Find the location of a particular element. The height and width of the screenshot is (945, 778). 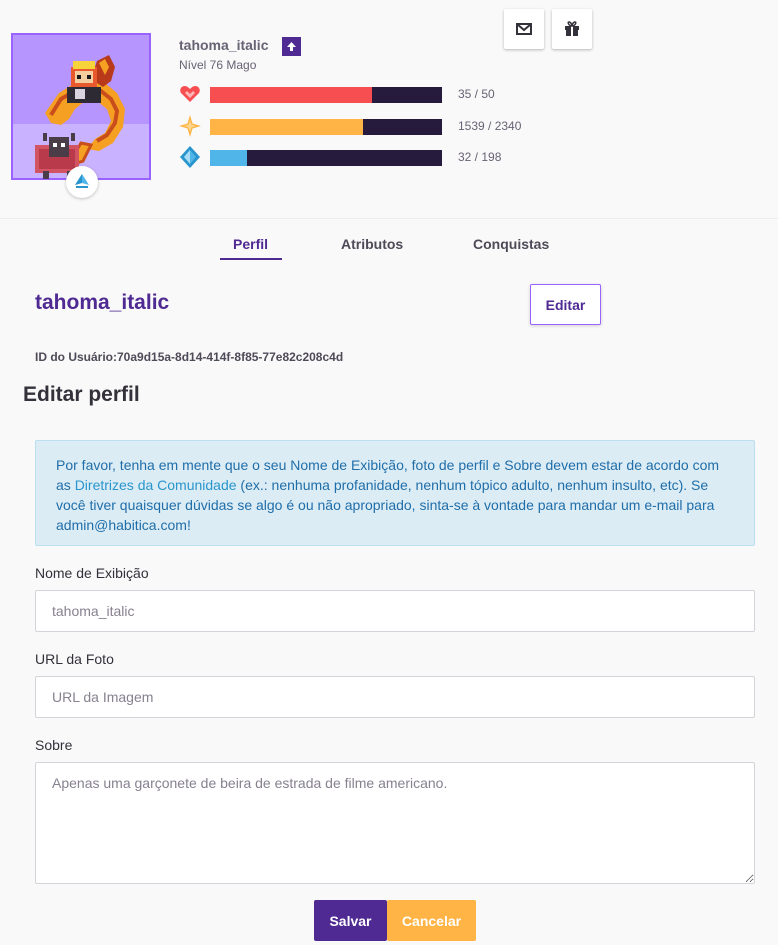

avatar-sprite is located at coordinates (80, 117).